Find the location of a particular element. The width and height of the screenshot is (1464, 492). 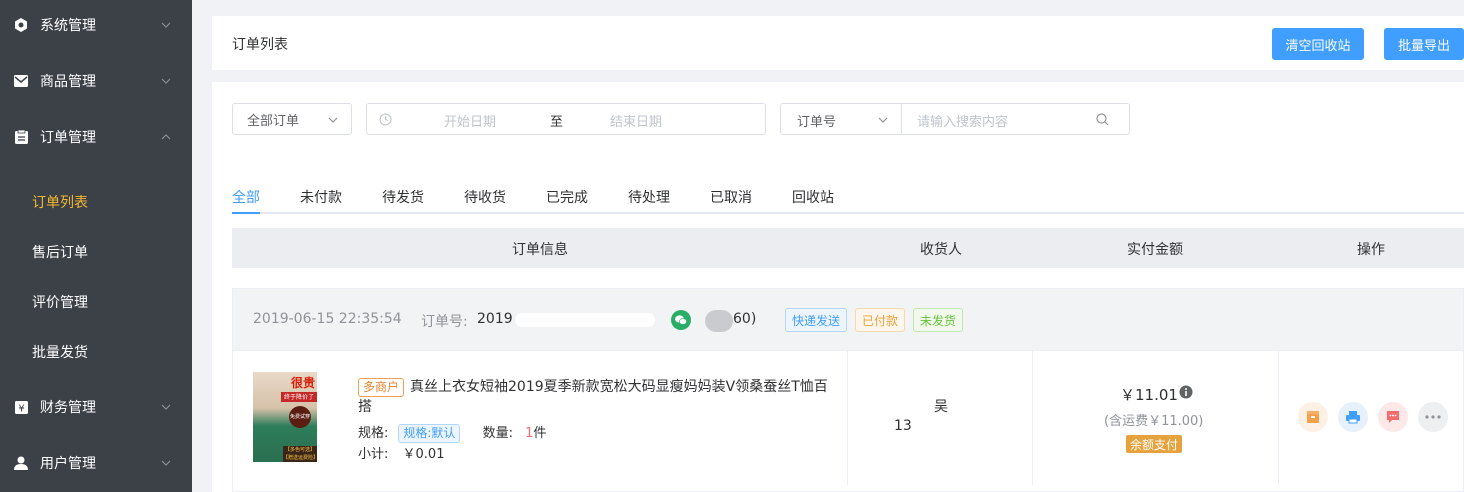

buyer-id: 60) is located at coordinates (745, 319).